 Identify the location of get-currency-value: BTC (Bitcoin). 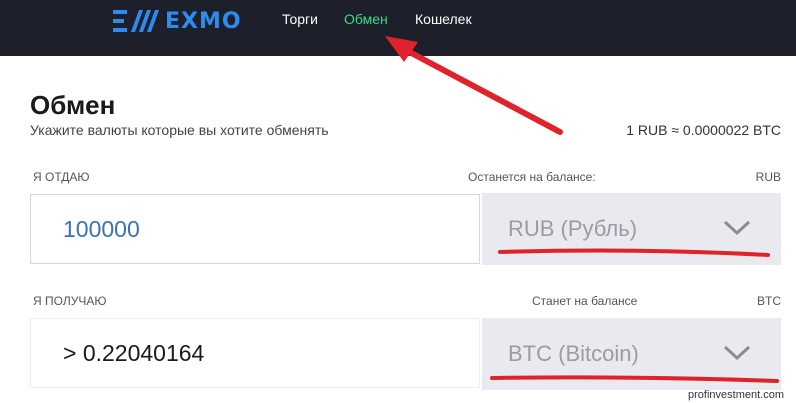
(573, 353).